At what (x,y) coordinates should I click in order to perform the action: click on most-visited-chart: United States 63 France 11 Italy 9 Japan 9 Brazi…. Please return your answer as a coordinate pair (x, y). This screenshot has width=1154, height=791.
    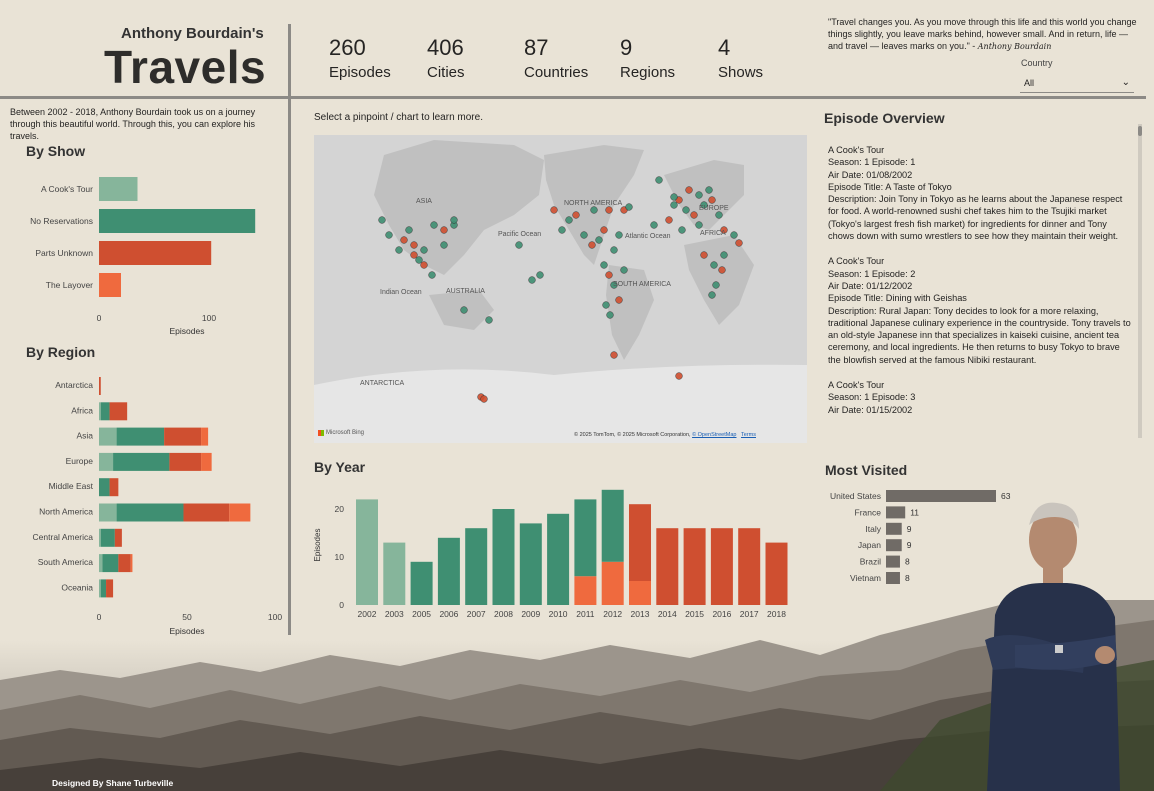
    Looking at the image, I should click on (930, 536).